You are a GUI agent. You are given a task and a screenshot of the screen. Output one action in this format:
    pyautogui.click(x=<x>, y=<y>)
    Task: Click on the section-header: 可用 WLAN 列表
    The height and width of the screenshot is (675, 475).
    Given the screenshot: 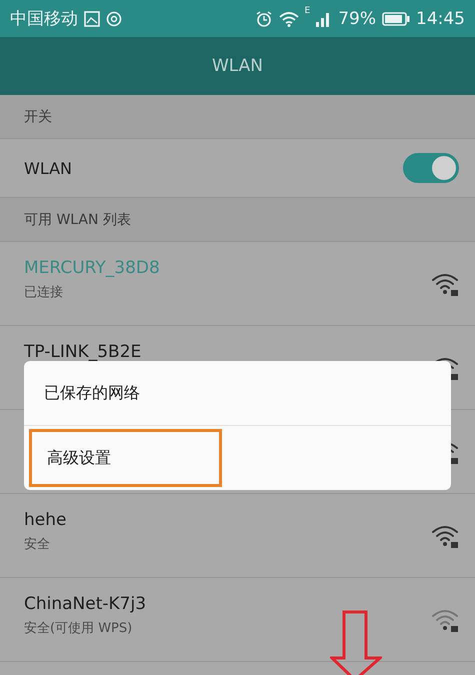 What is the action you would take?
    pyautogui.click(x=77, y=219)
    